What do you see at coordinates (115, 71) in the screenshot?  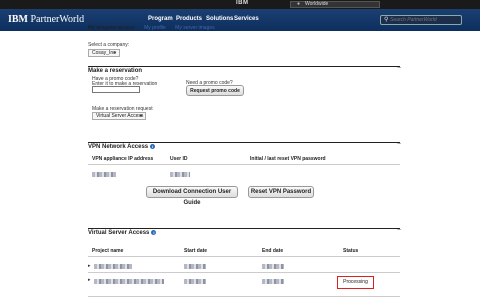 I see `reservation-title: Make a reservation` at bounding box center [115, 71].